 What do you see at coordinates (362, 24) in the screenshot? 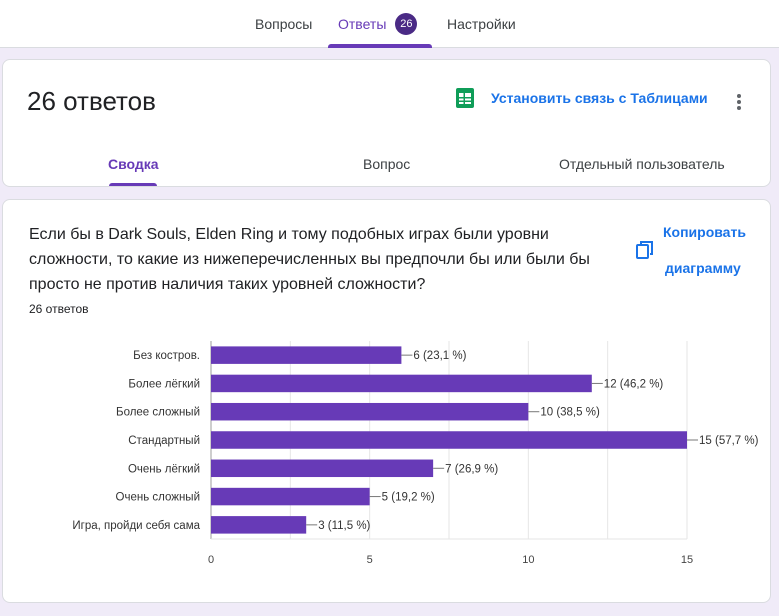
I see `tab-responses-label: Ответы` at bounding box center [362, 24].